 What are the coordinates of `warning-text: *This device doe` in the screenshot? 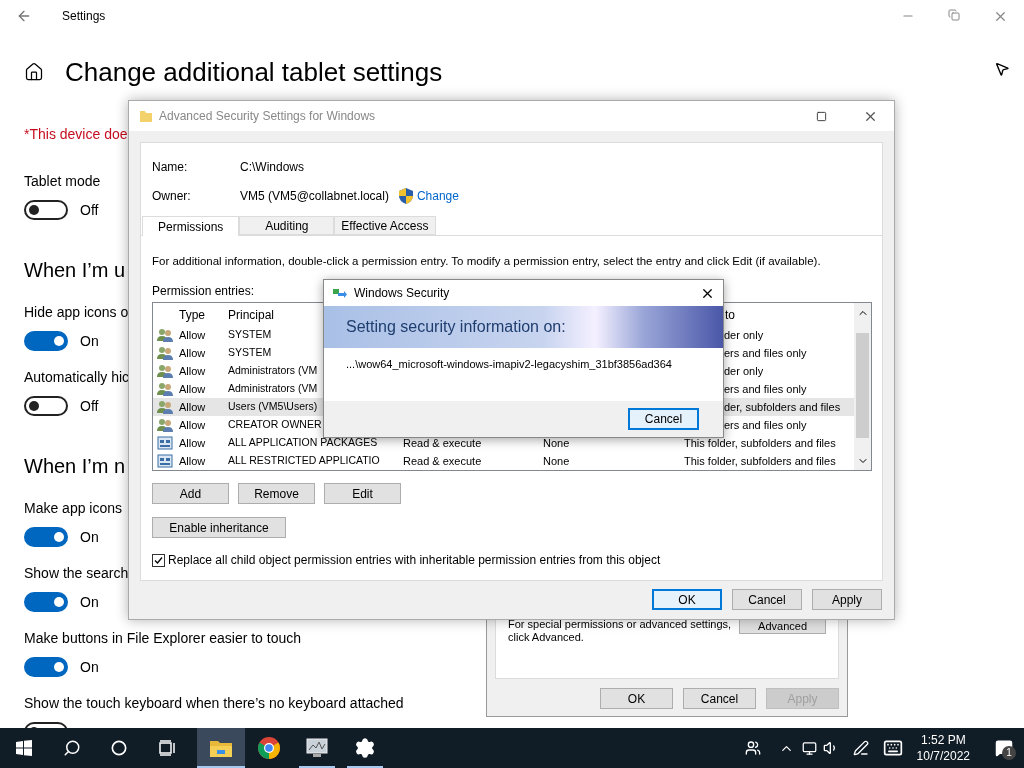 It's located at (76, 134).